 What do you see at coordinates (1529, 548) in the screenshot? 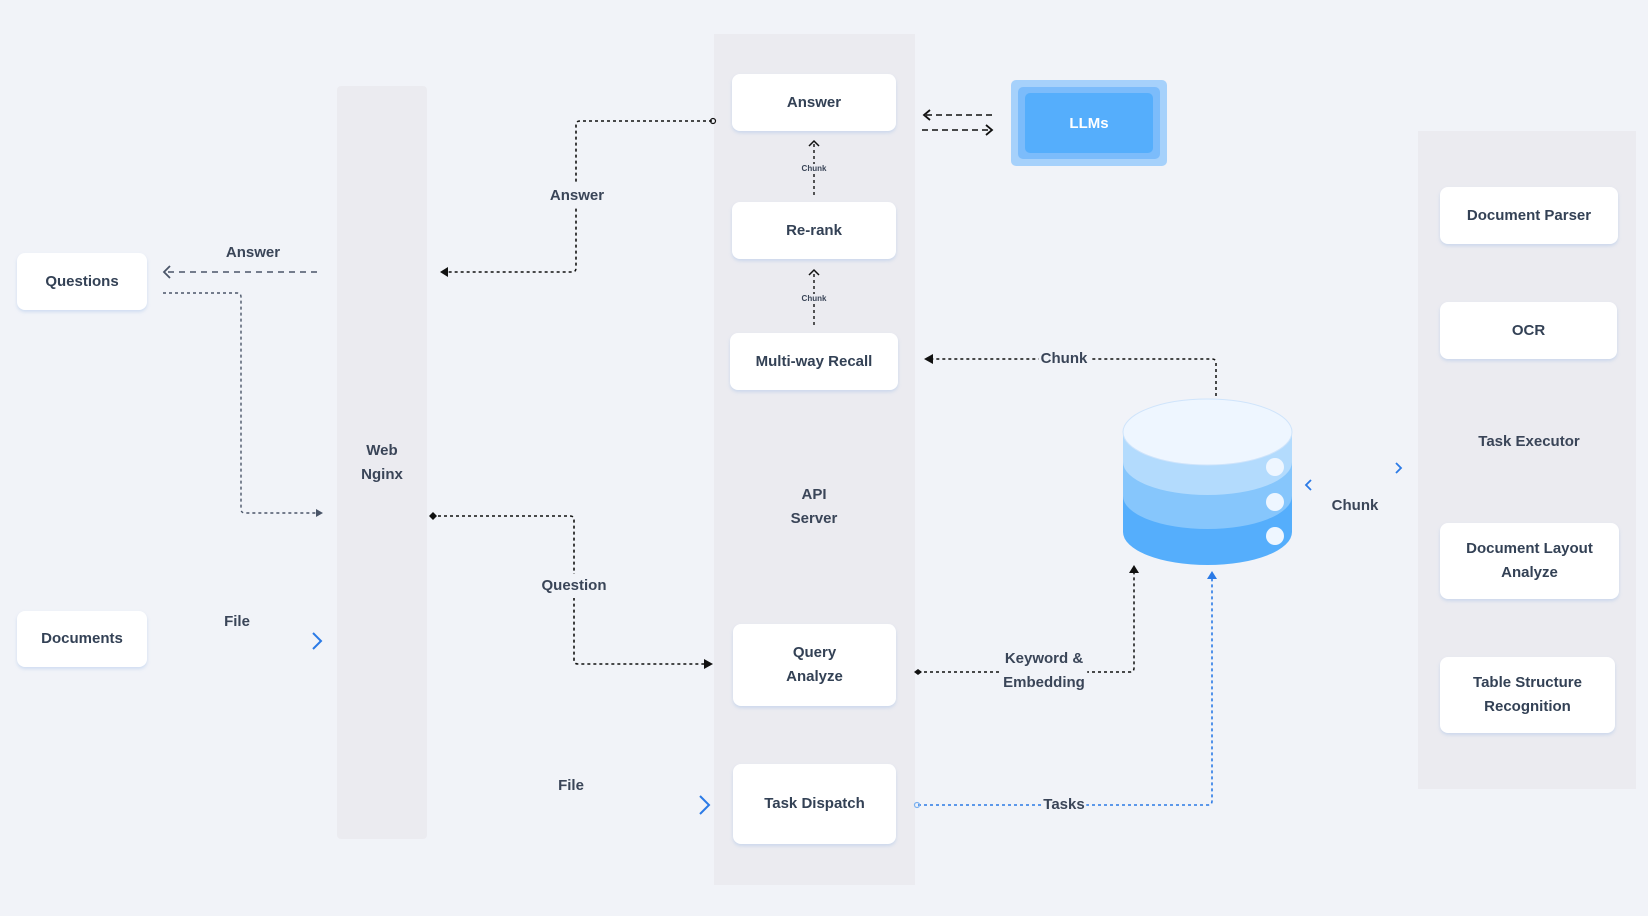
I see `layout-label-line1: Document Layout` at bounding box center [1529, 548].